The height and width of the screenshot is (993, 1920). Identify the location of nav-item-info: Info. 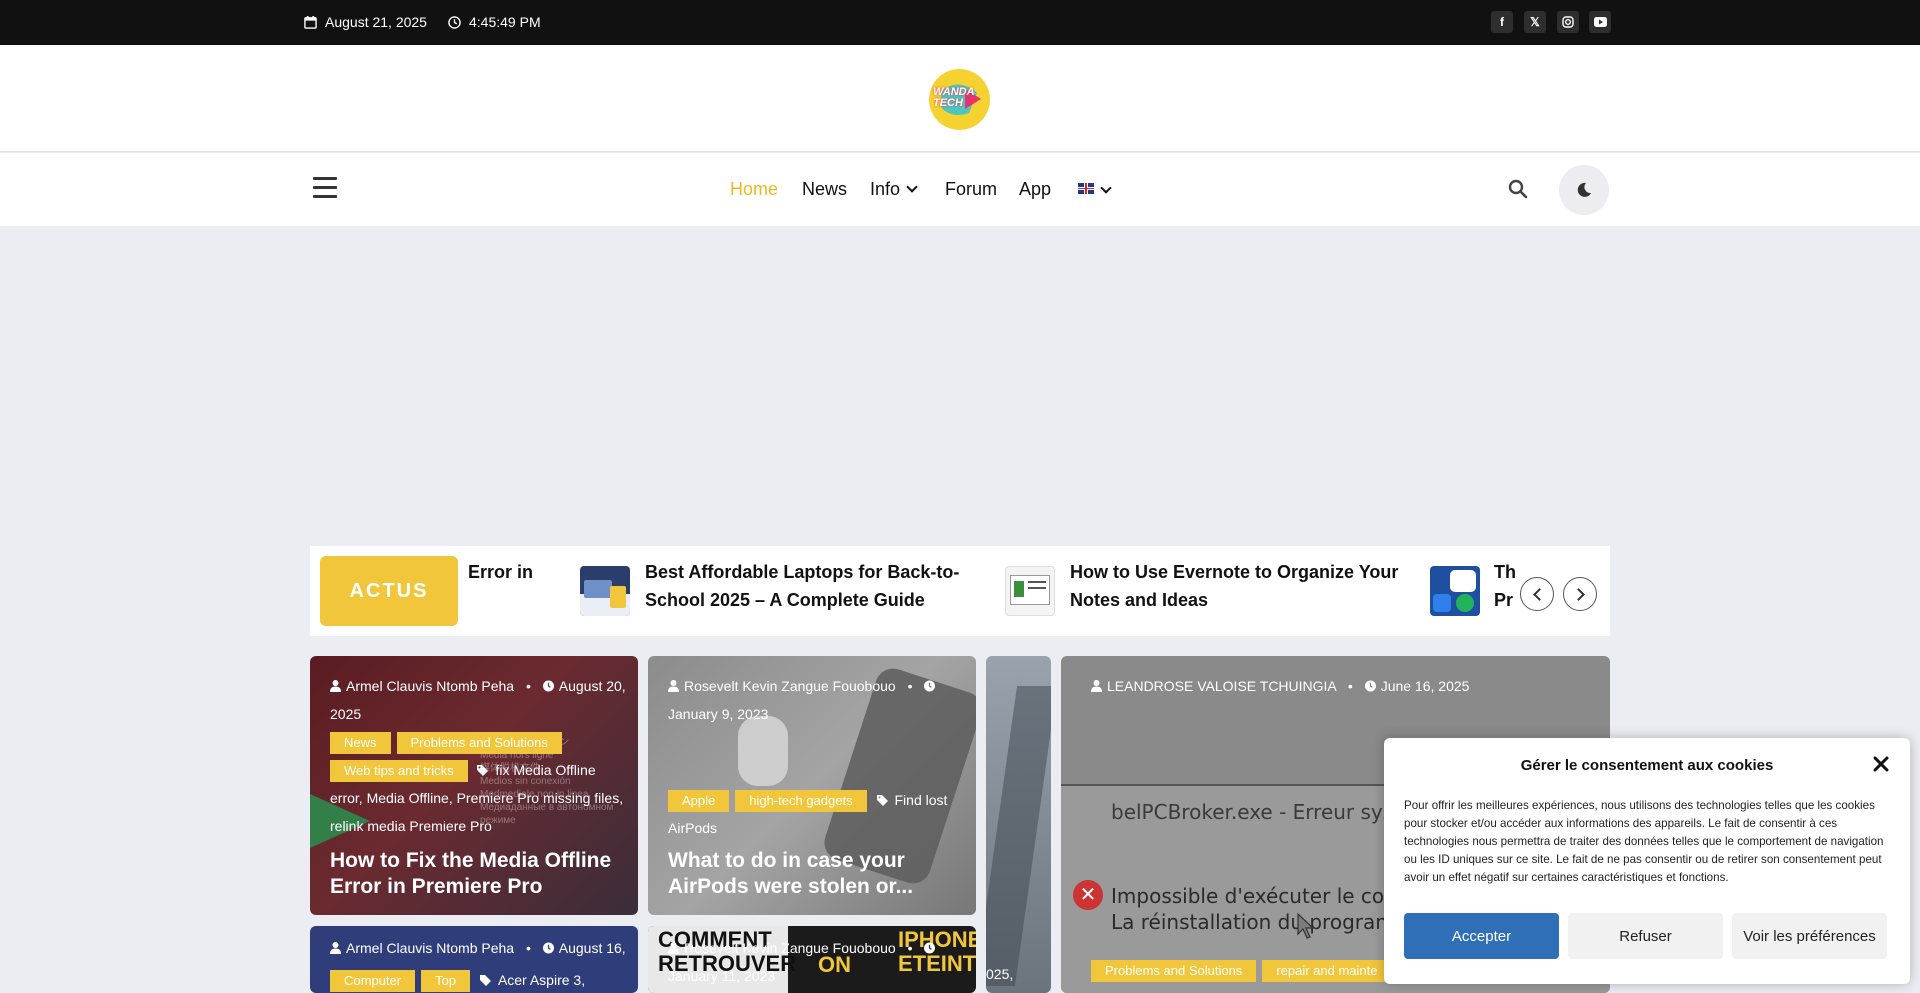
(894, 189).